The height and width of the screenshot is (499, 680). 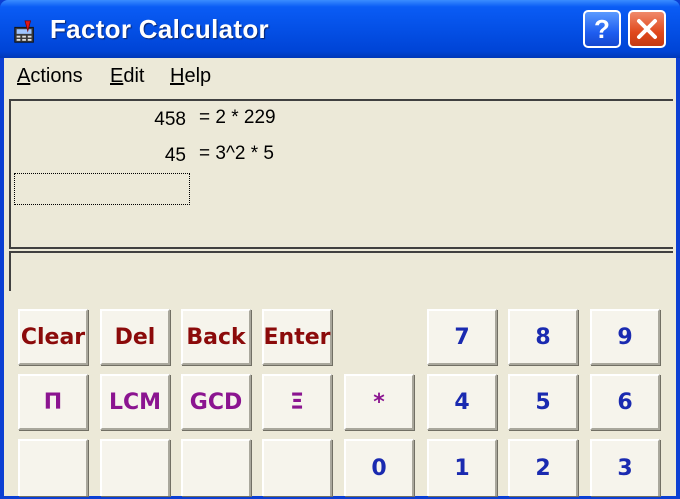 What do you see at coordinates (462, 337) in the screenshot?
I see `digit-7-button: 7` at bounding box center [462, 337].